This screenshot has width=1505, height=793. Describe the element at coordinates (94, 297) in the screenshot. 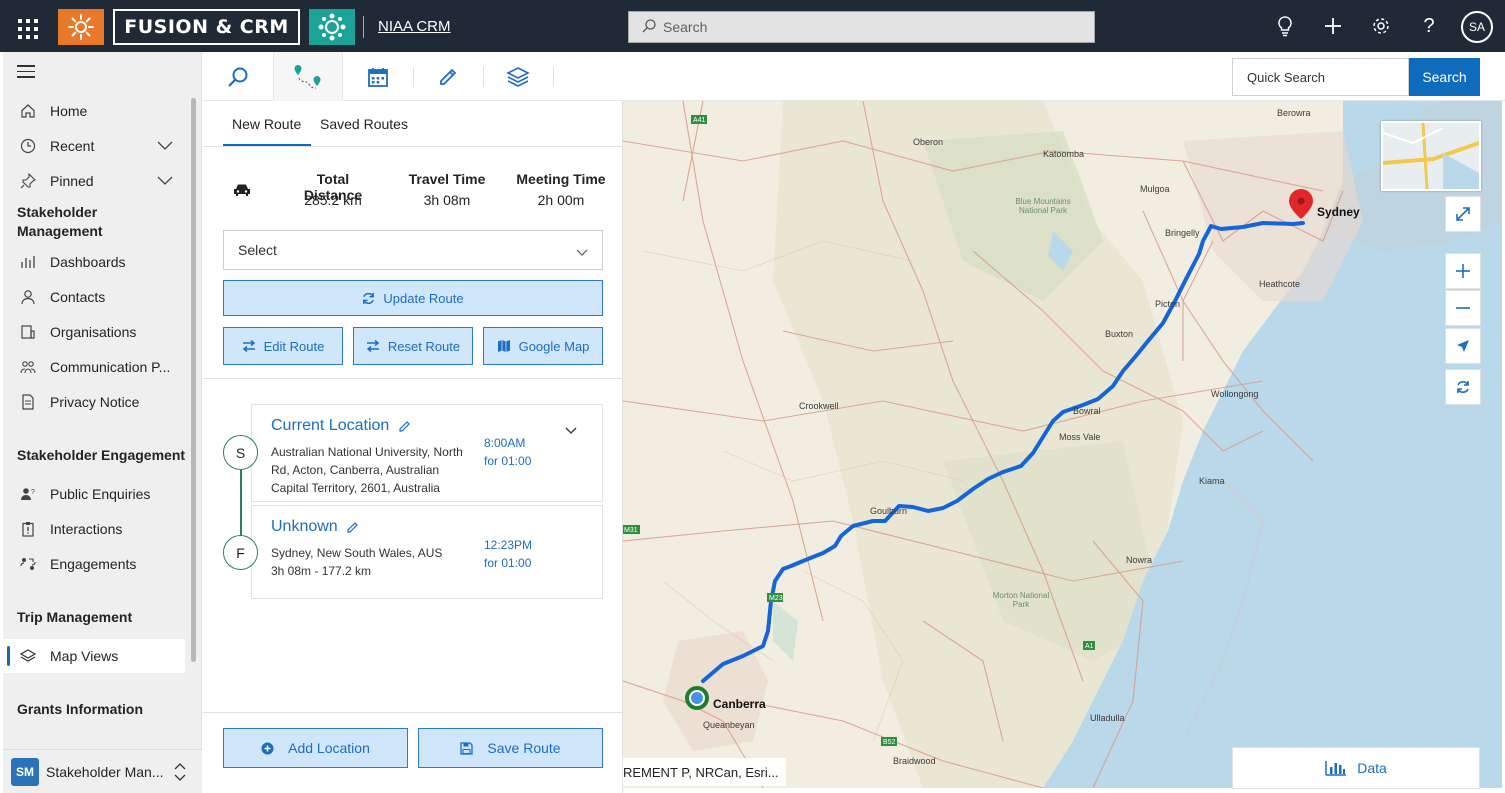

I see `nav-item-contacts: Contacts` at that location.